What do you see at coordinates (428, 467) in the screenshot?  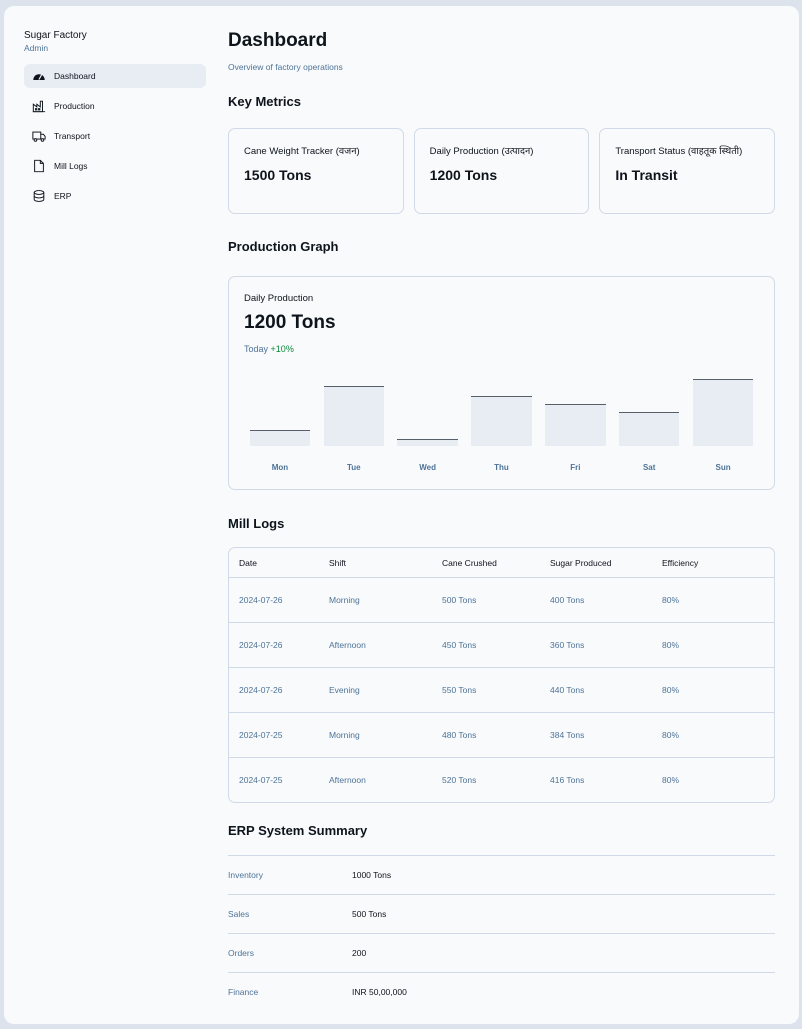 I see `x-tick-label: Wed` at bounding box center [428, 467].